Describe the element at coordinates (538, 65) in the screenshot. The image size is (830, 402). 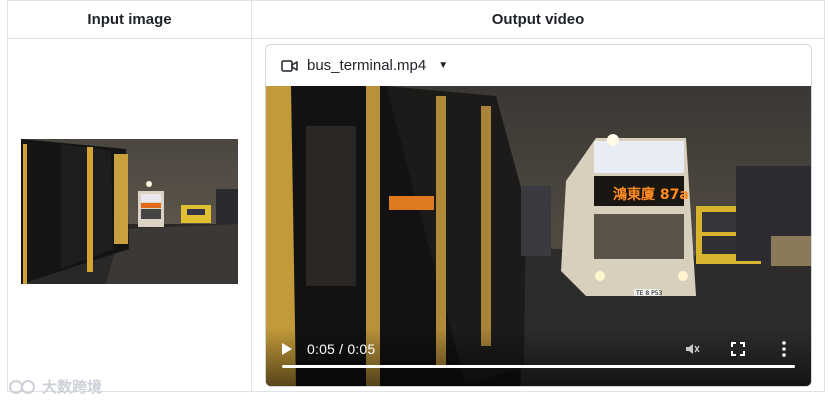
I see `video-file-selector: bus_terminal.mp4 ▼` at that location.